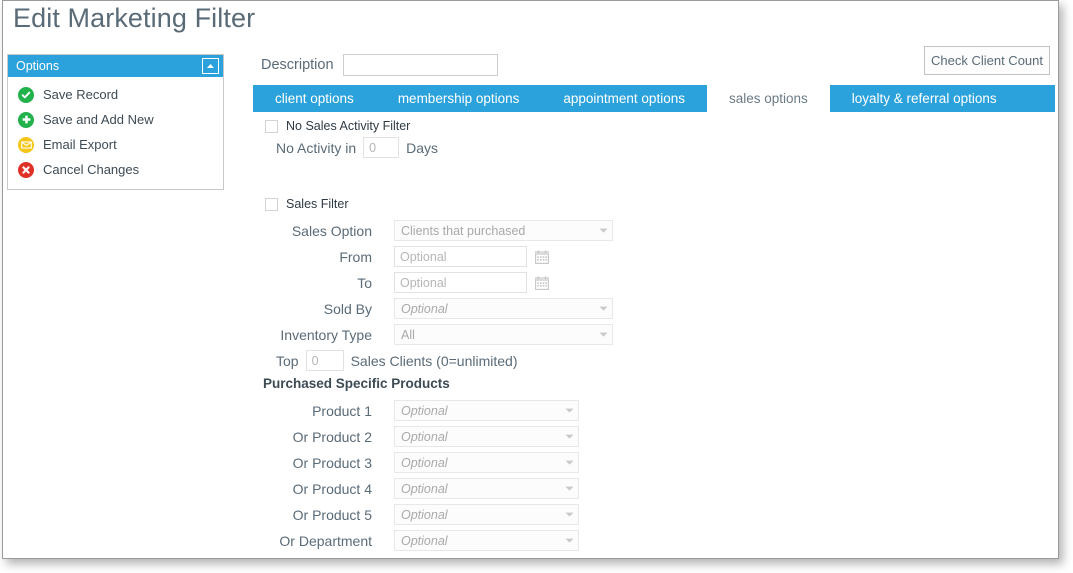  What do you see at coordinates (332, 436) in the screenshot?
I see `product-2-label: Or Product 2` at bounding box center [332, 436].